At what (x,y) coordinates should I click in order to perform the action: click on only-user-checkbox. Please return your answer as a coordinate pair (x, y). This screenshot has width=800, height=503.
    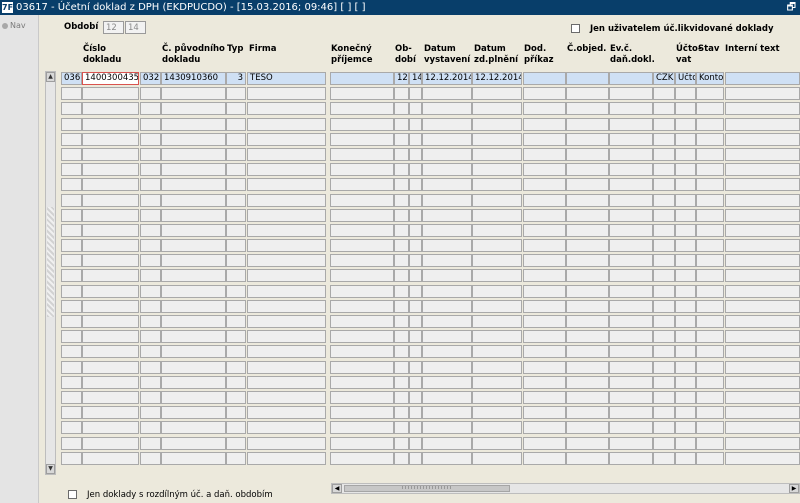
    Looking at the image, I should click on (575, 28).